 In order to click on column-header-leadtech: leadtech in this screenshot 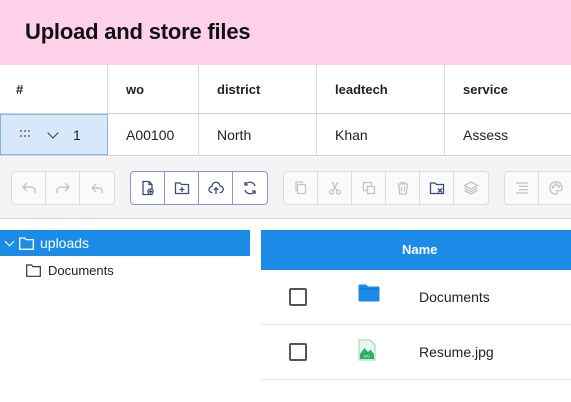, I will do `click(381, 89)`.